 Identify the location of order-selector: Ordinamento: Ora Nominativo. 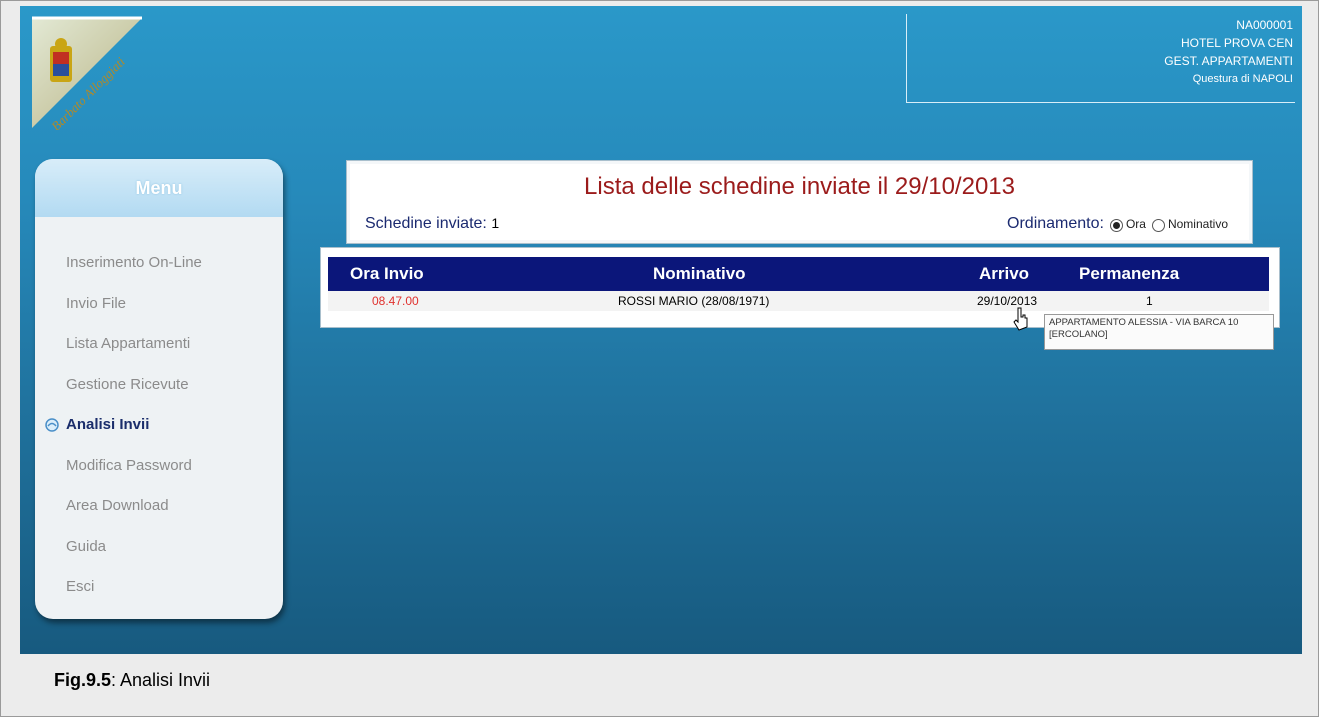
(1117, 224).